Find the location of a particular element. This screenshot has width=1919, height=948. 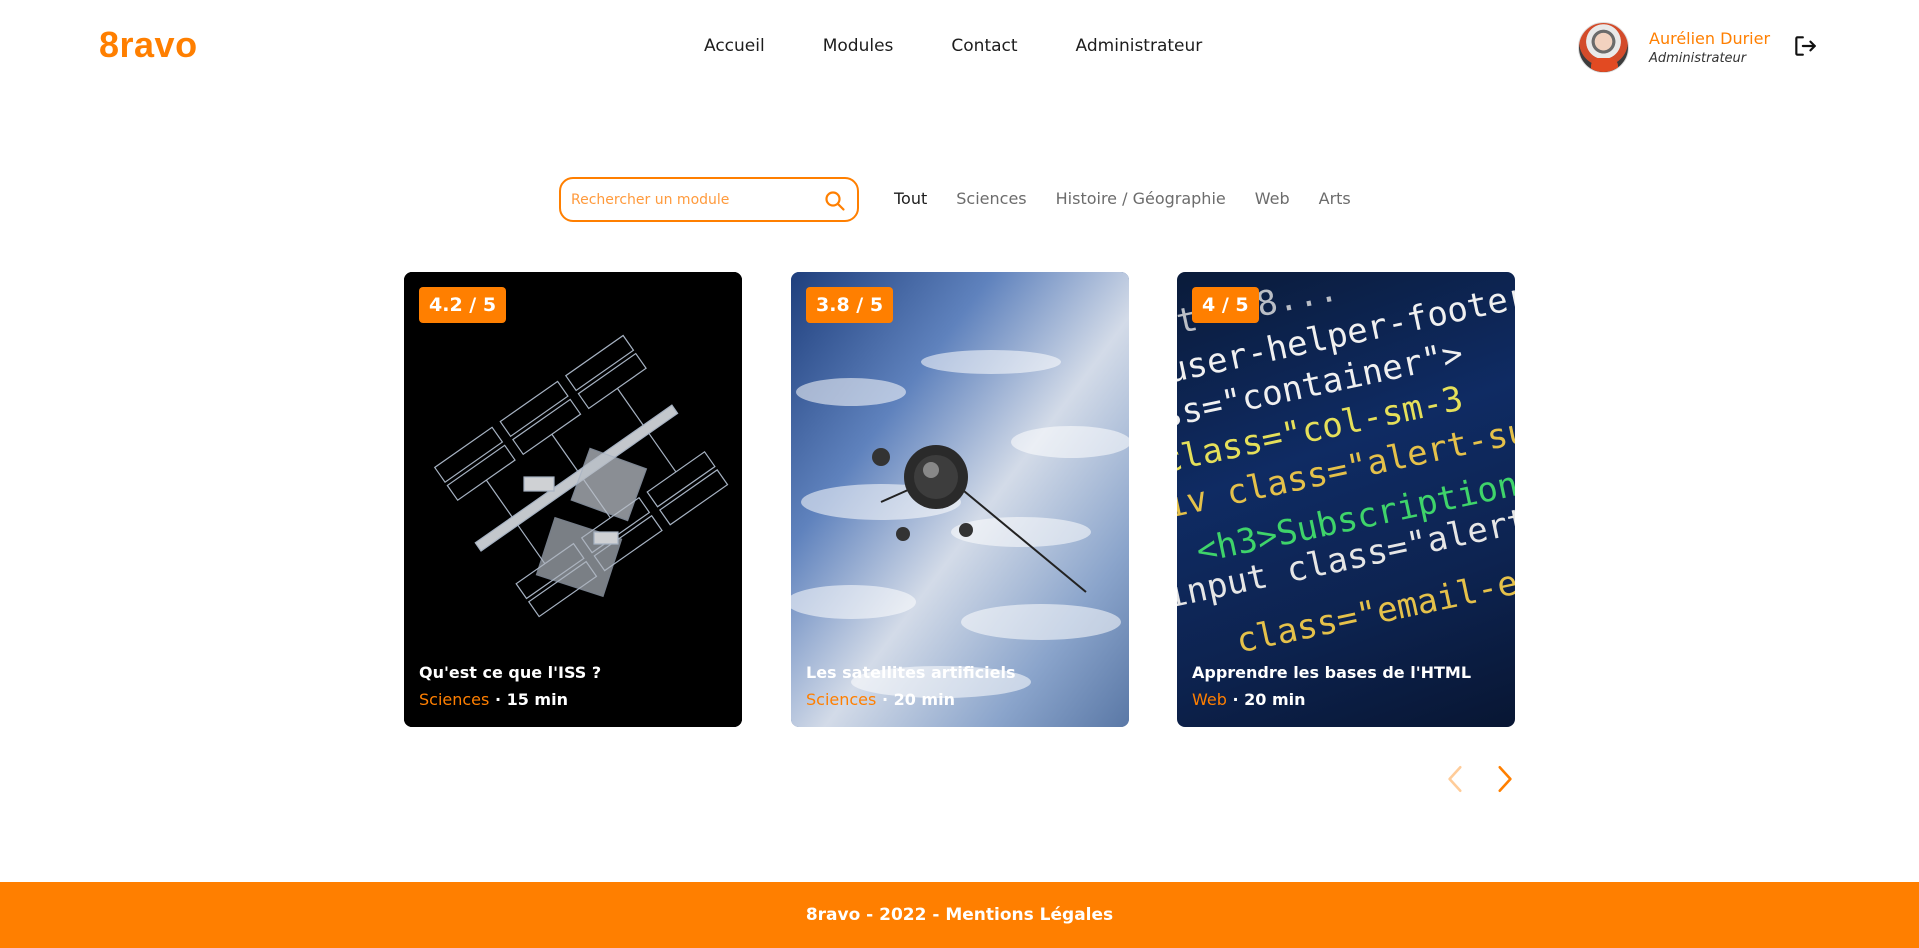

card-meta: Sciences · 15 min is located at coordinates (493, 699).